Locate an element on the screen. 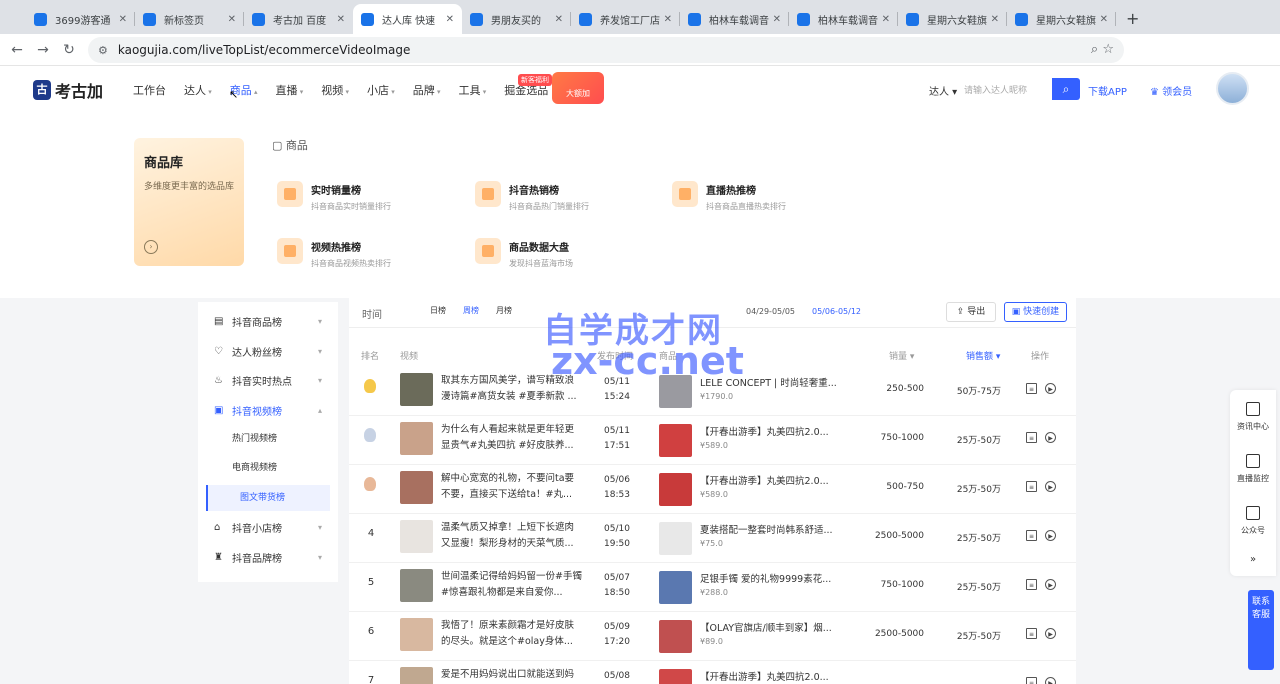  sort-sales: 销量 ▾ is located at coordinates (901, 355).